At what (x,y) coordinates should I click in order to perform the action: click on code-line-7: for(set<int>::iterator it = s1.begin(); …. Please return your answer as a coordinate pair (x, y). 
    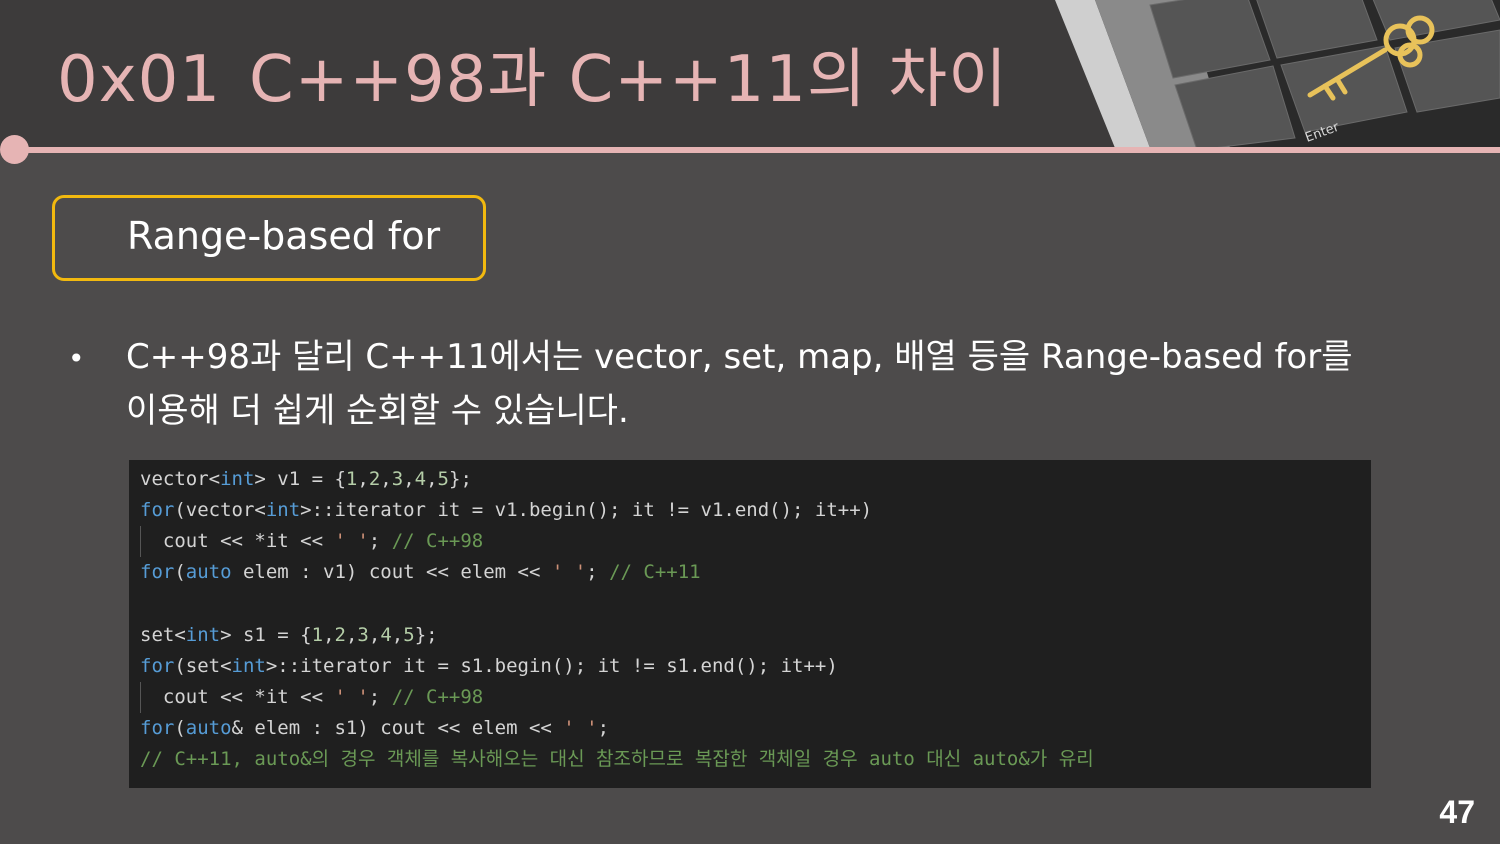
    Looking at the image, I should click on (489, 666).